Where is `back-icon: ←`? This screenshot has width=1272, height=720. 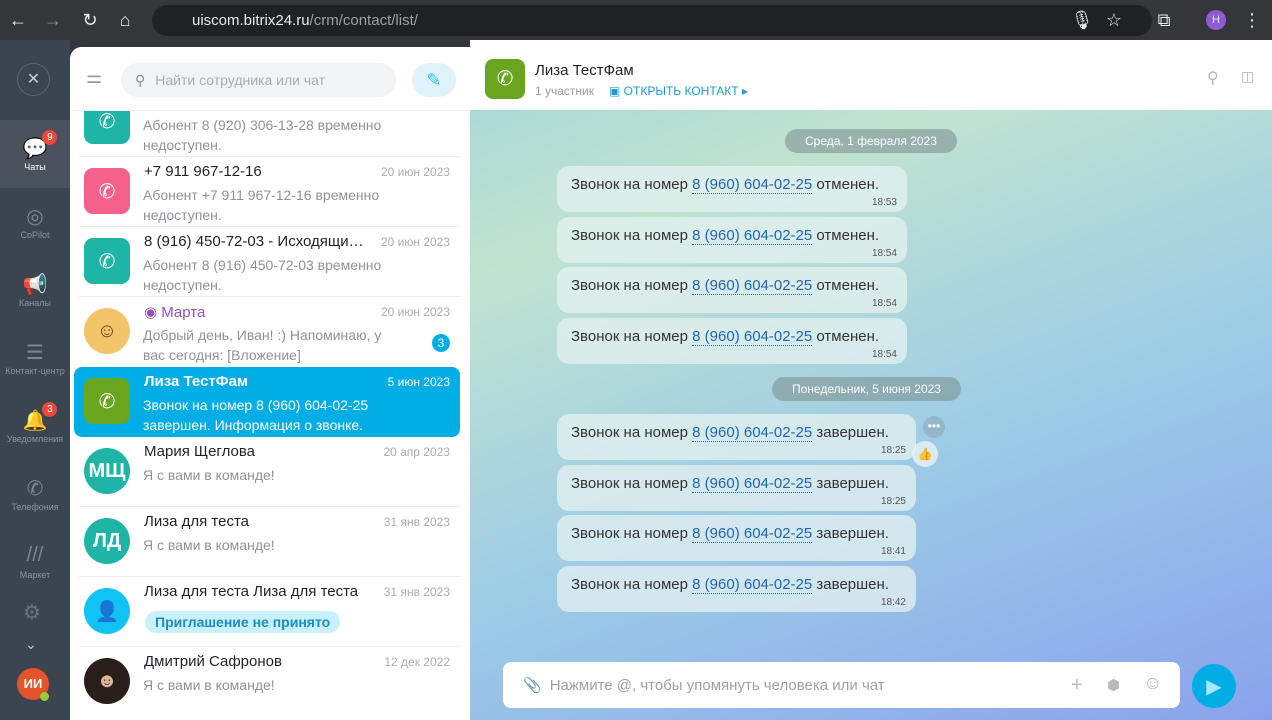
back-icon: ← is located at coordinates (18, 20).